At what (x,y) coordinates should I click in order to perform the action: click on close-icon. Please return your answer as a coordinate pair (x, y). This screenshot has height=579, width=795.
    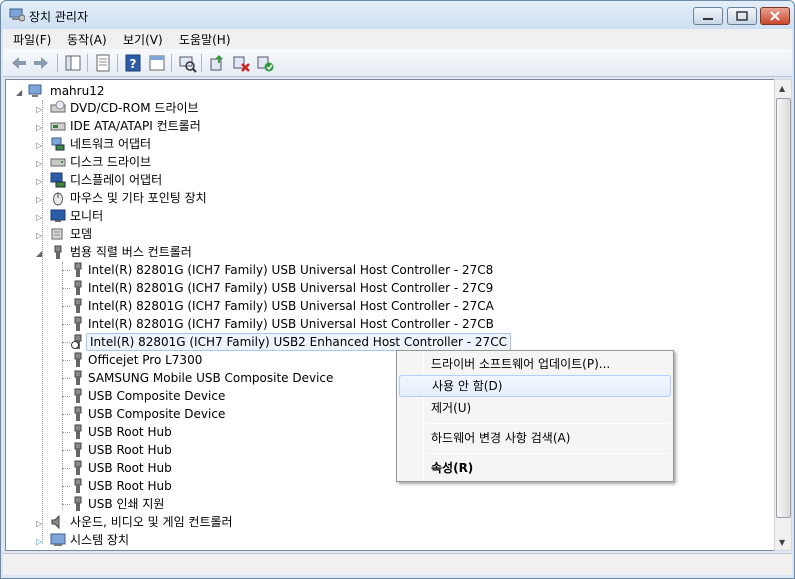
    Looking at the image, I should click on (775, 16).